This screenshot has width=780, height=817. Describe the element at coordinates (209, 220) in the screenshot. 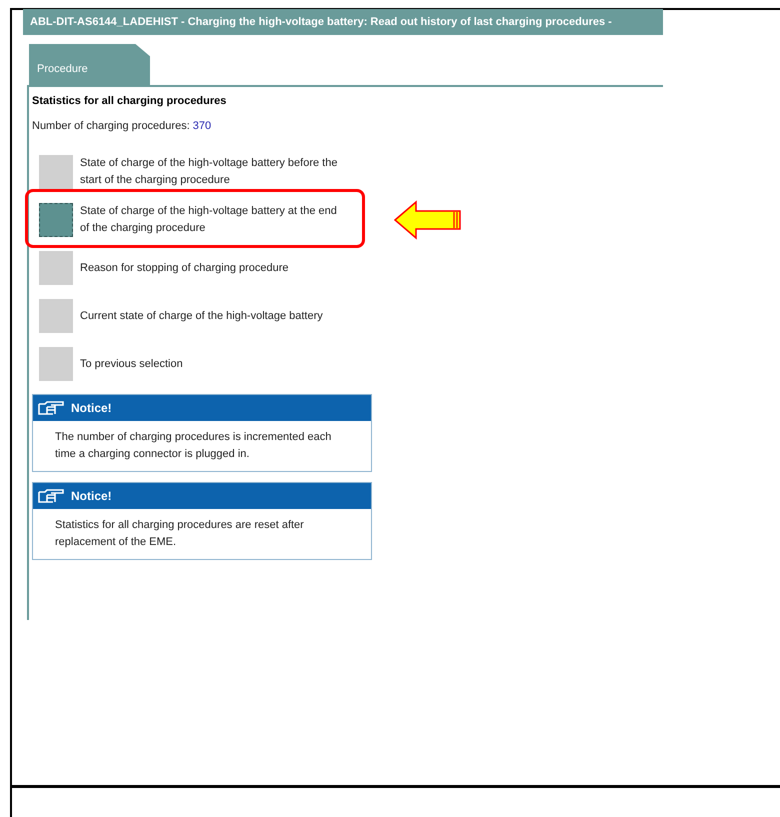

I see `option-label: State of charge of the high-voltage battery at the end of the charging procedure` at that location.